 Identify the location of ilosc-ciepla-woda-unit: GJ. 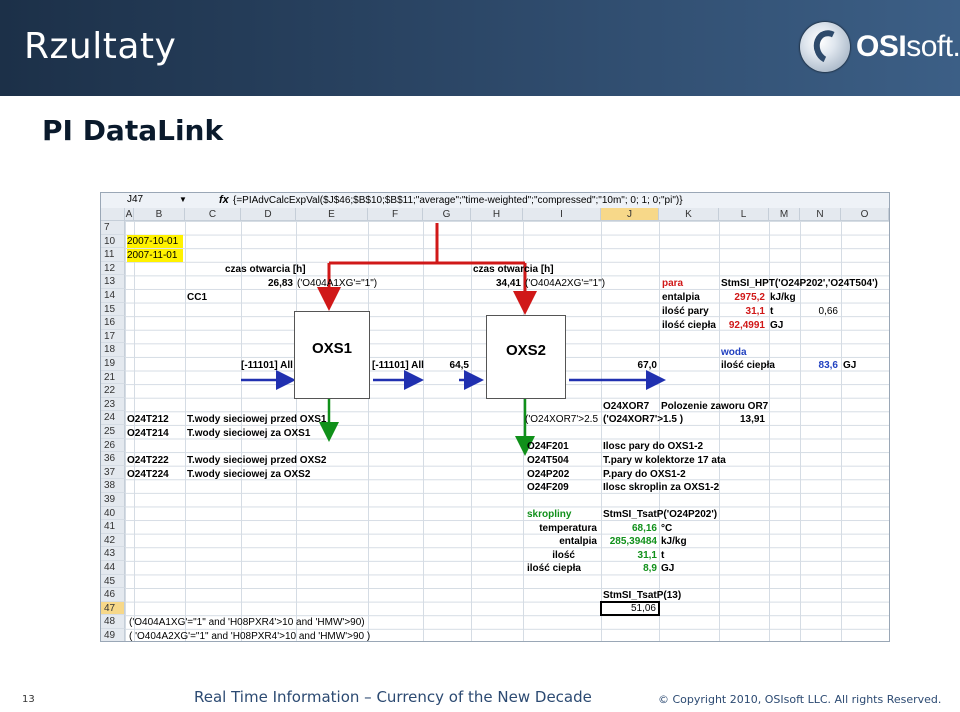
(850, 365).